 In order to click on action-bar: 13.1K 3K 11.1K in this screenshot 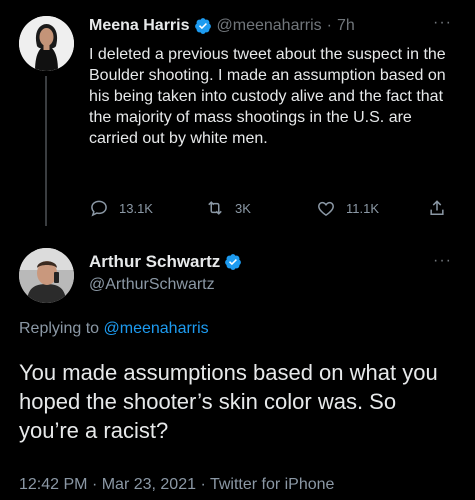, I will do `click(274, 209)`.